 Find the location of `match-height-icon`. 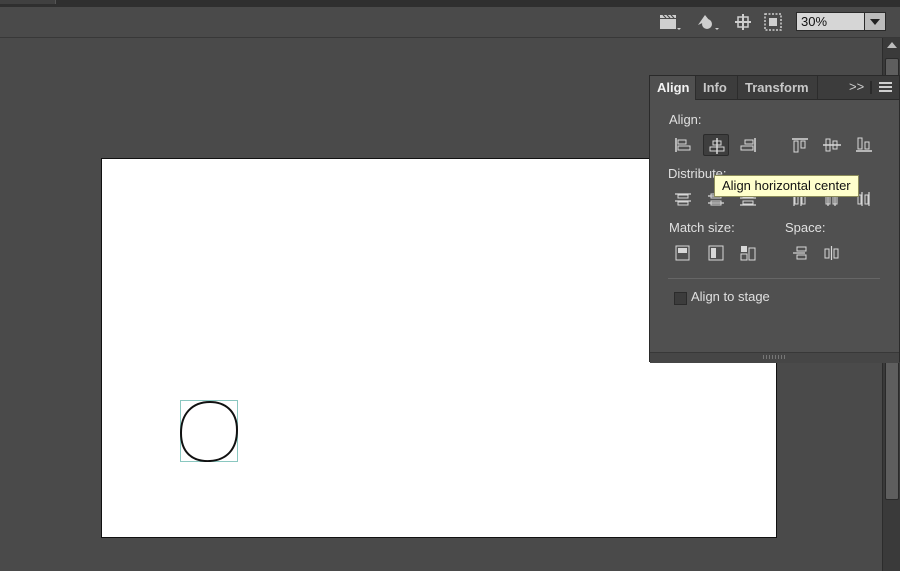

match-height-icon is located at coordinates (716, 253).